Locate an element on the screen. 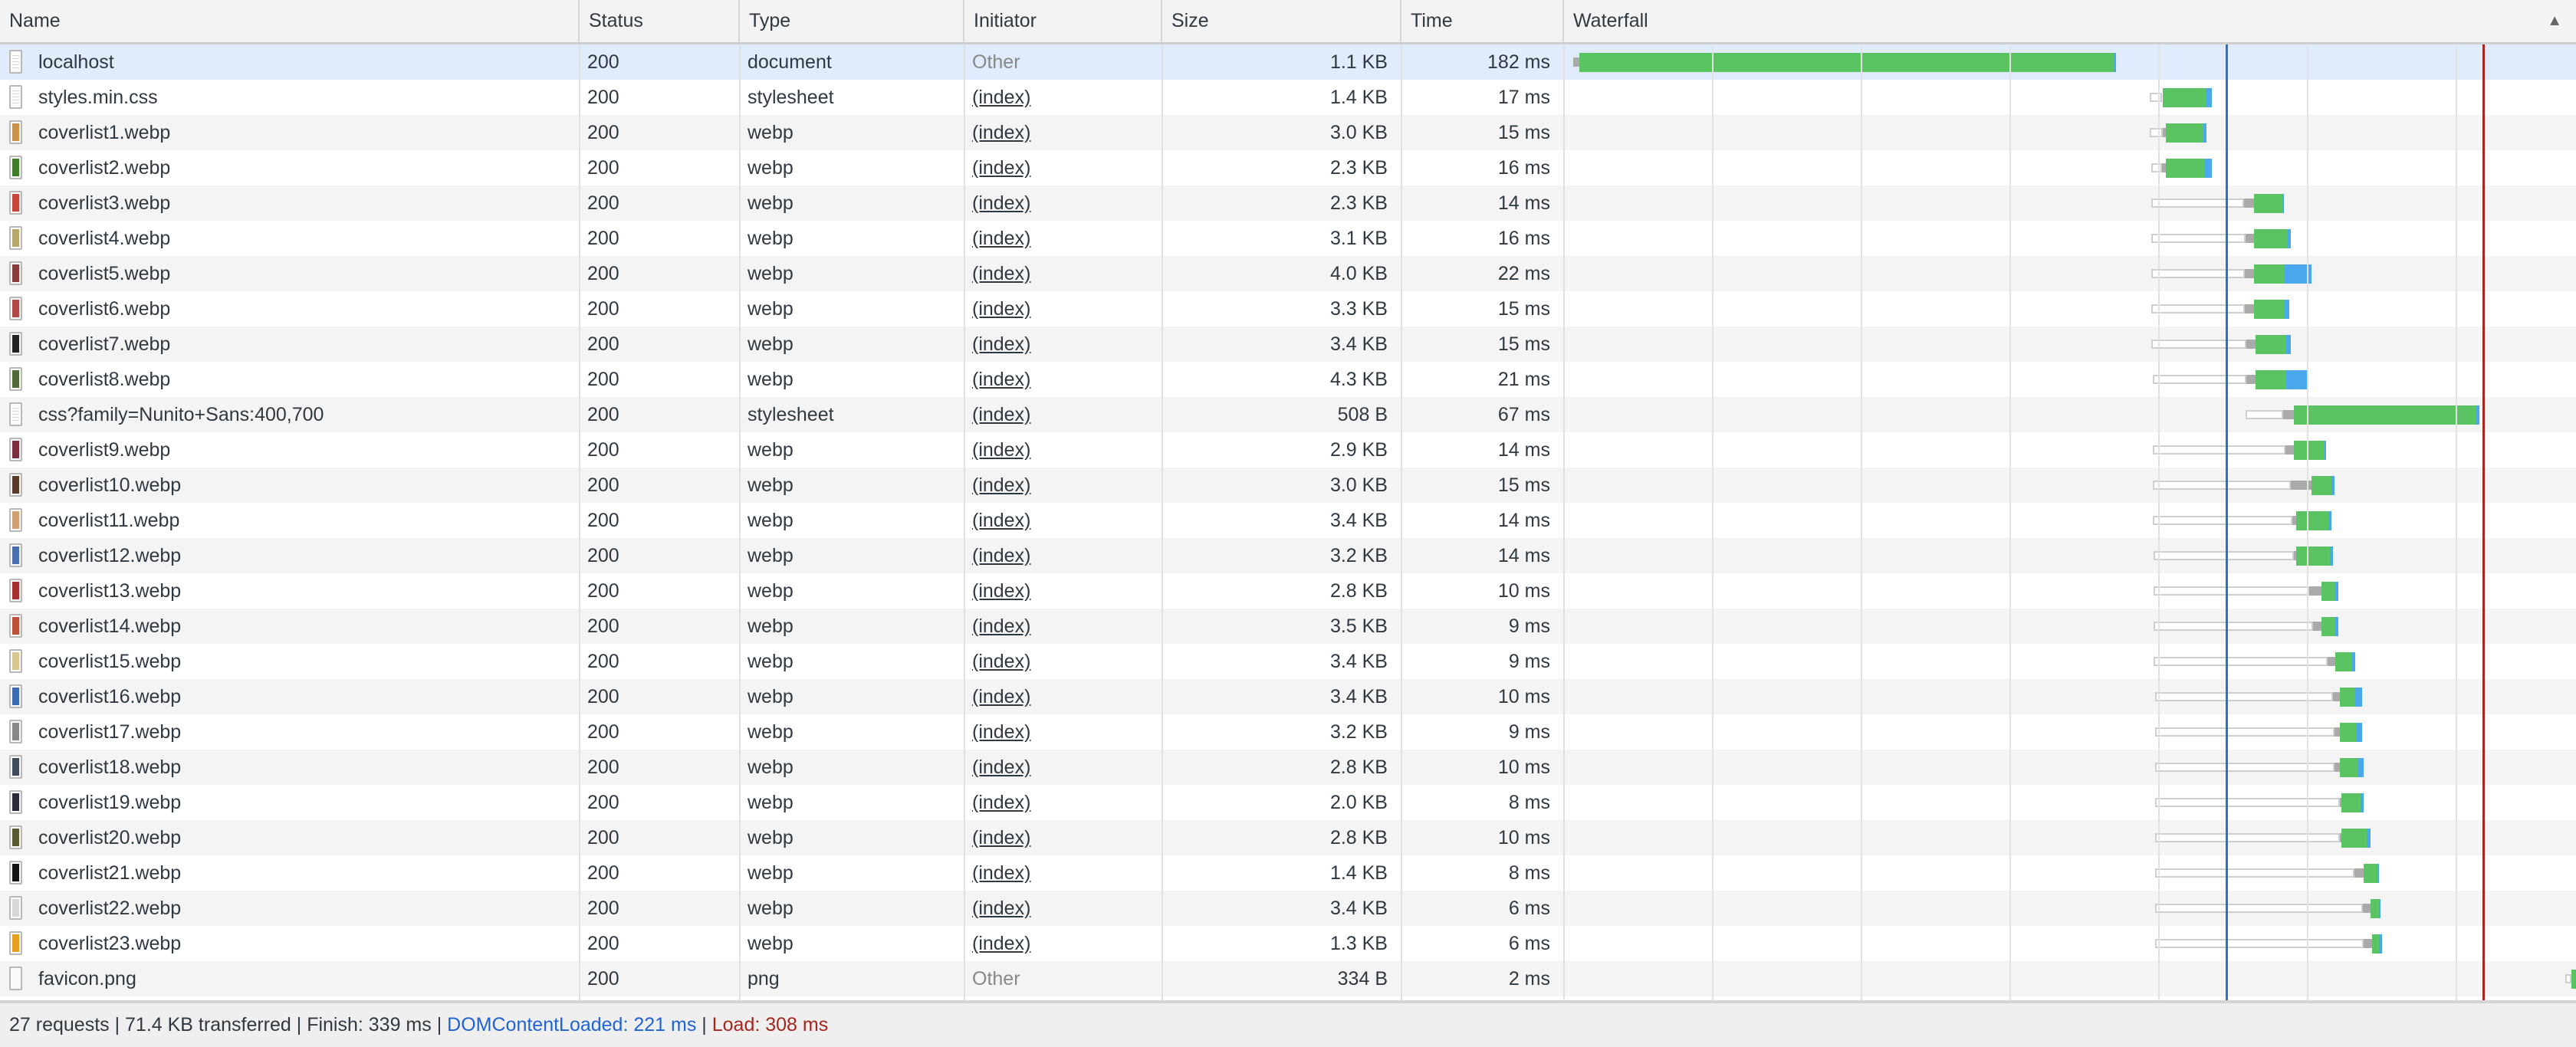 The image size is (2576, 1047). cell-name: coverlist8.webp is located at coordinates (105, 379).